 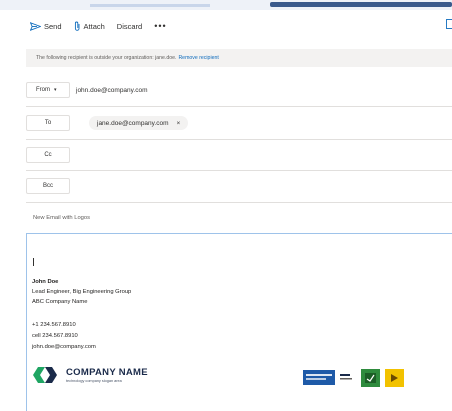 What do you see at coordinates (76, 26) in the screenshot?
I see `paperclip-icon` at bounding box center [76, 26].